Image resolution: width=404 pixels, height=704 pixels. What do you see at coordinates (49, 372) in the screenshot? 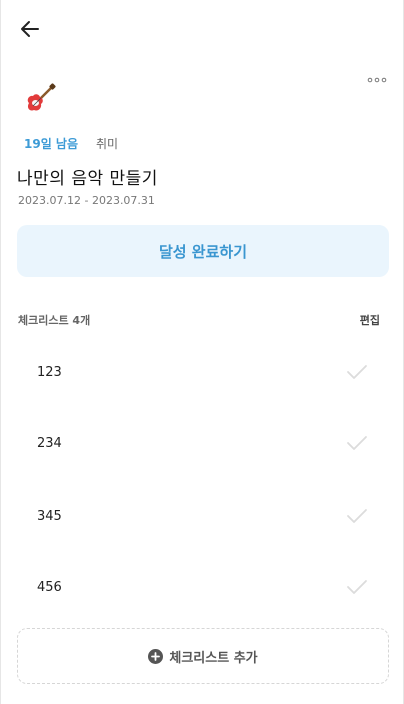
I see `checklist-item-label: 123` at bounding box center [49, 372].